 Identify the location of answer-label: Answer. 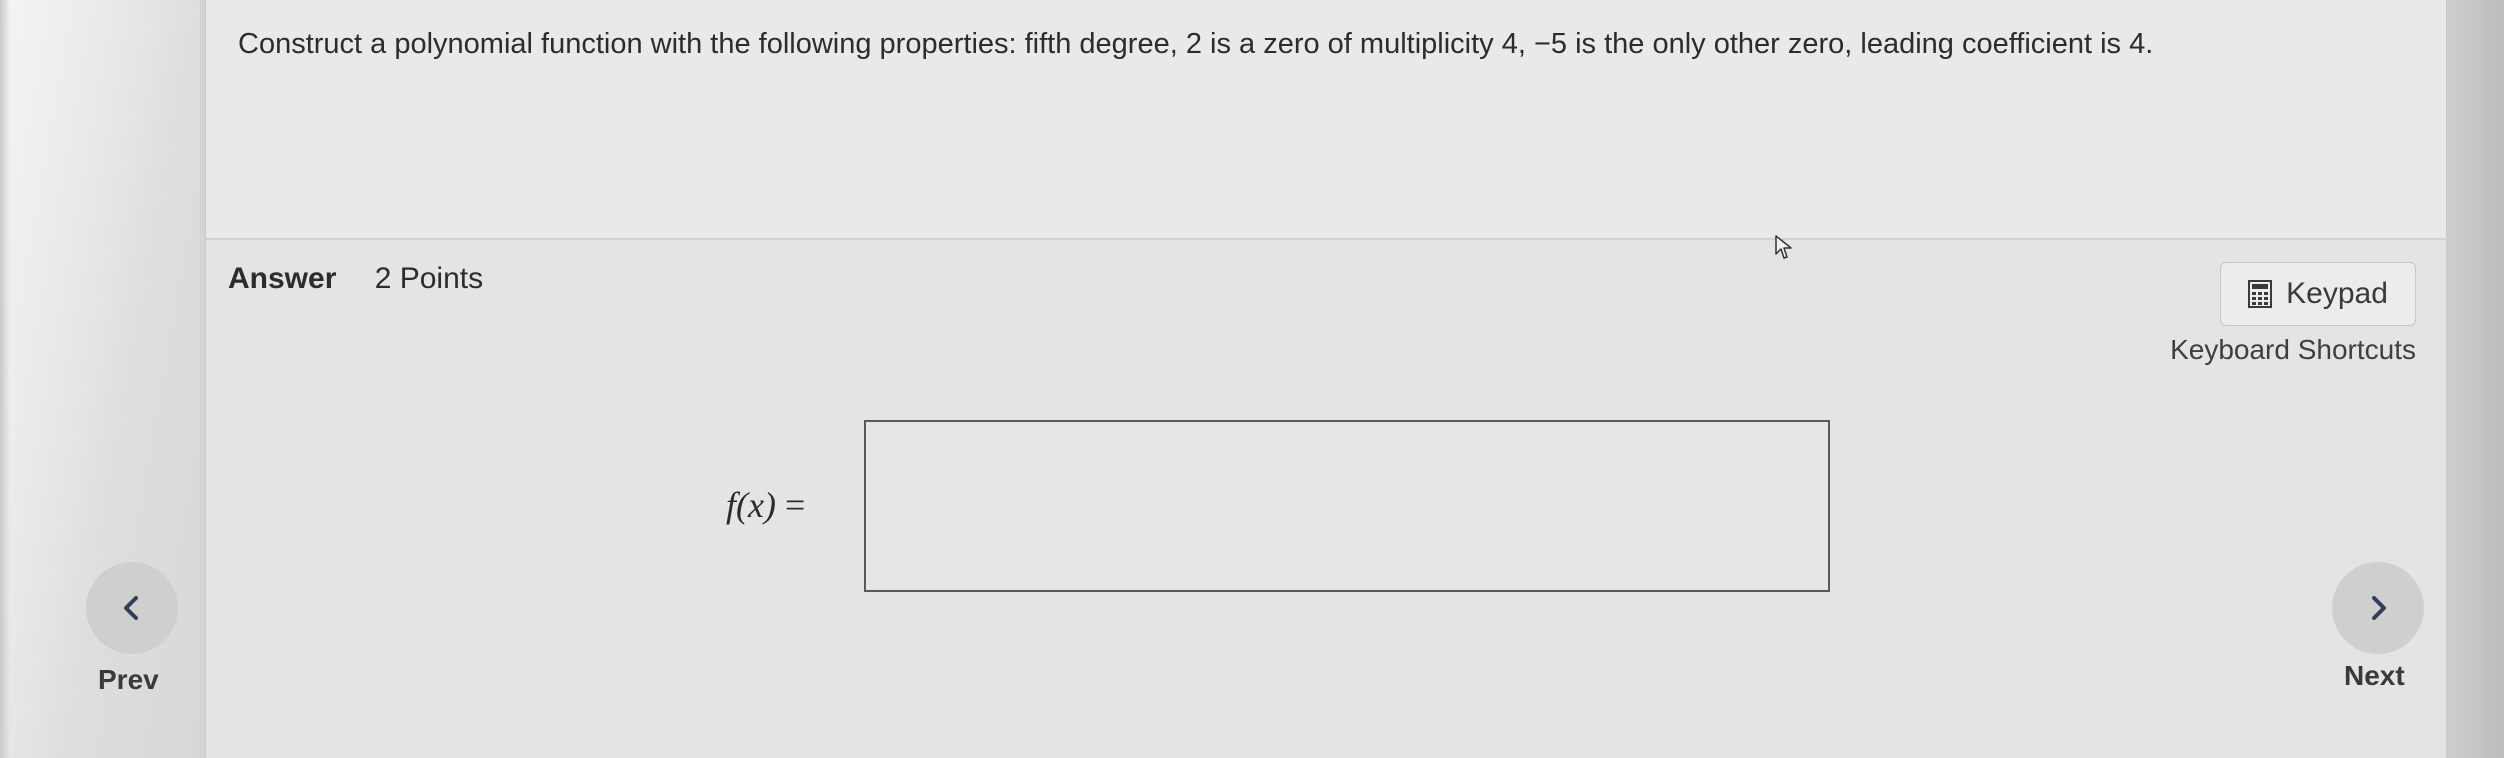
(282, 278).